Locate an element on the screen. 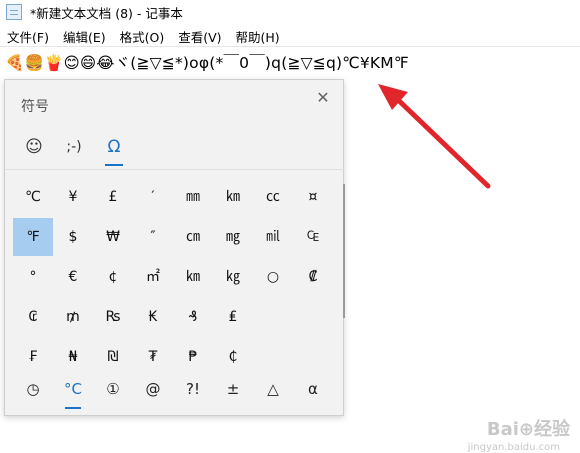 This screenshot has height=453, width=580. symbol-cell: ₵ is located at coordinates (233, 357).